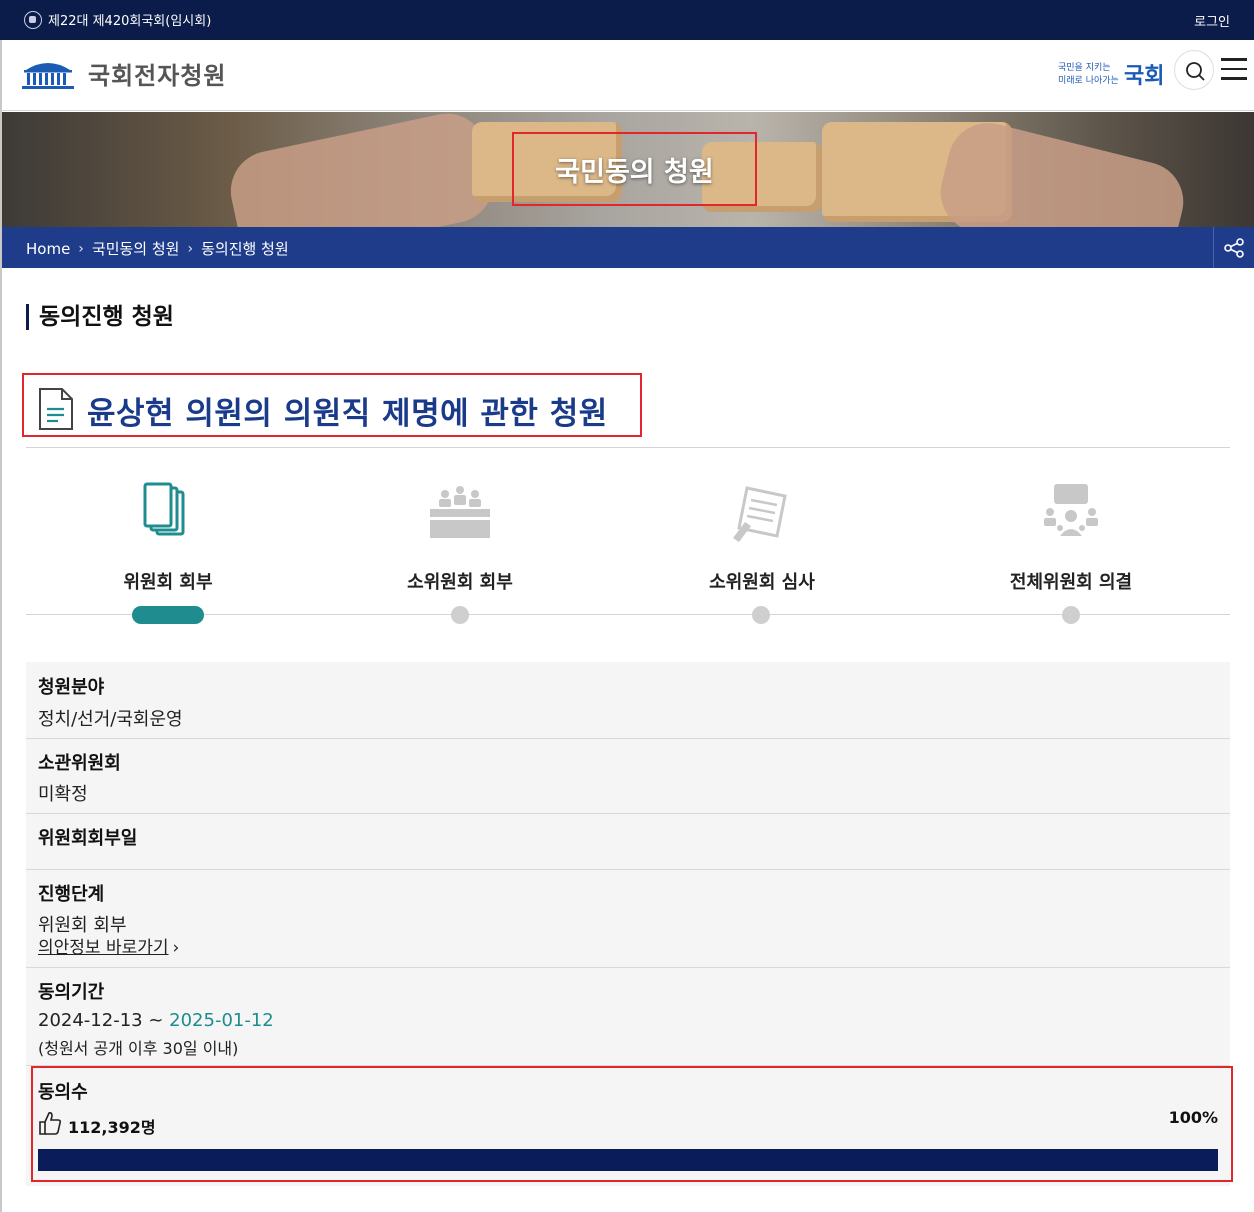  I want to click on step-label: 위원회 회부, so click(168, 582).